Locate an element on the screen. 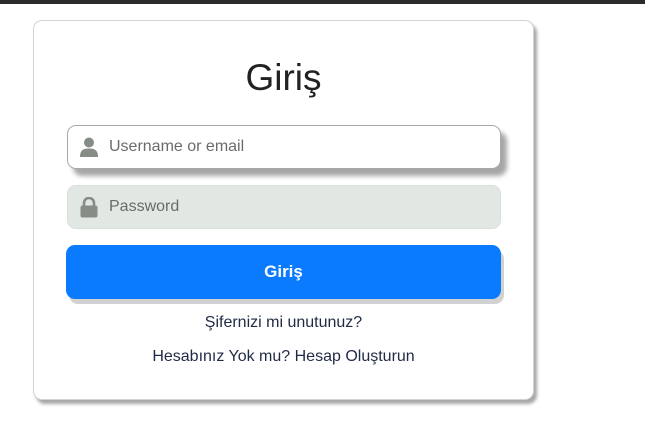  username-field is located at coordinates (284, 147).